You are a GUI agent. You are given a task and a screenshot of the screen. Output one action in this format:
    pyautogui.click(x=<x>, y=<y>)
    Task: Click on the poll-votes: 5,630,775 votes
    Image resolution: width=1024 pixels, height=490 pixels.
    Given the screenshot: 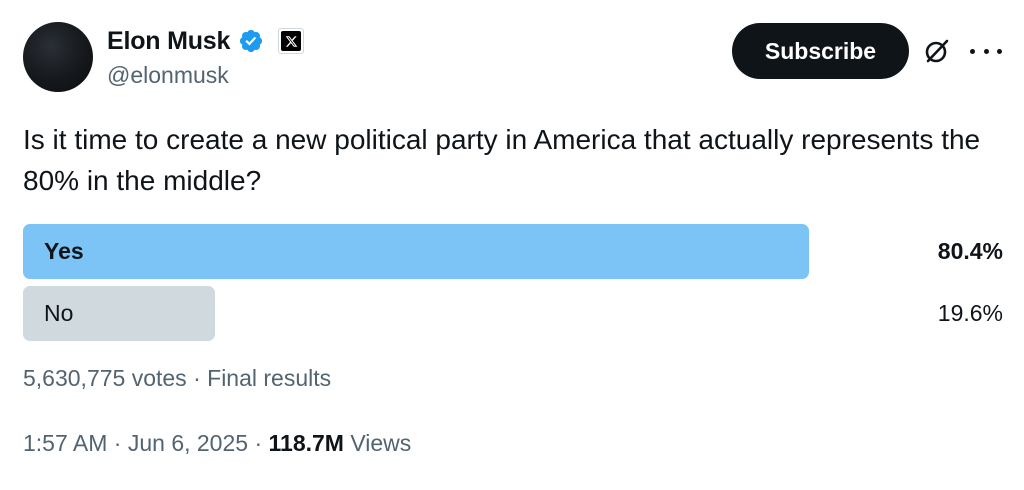 What is the action you would take?
    pyautogui.click(x=105, y=378)
    